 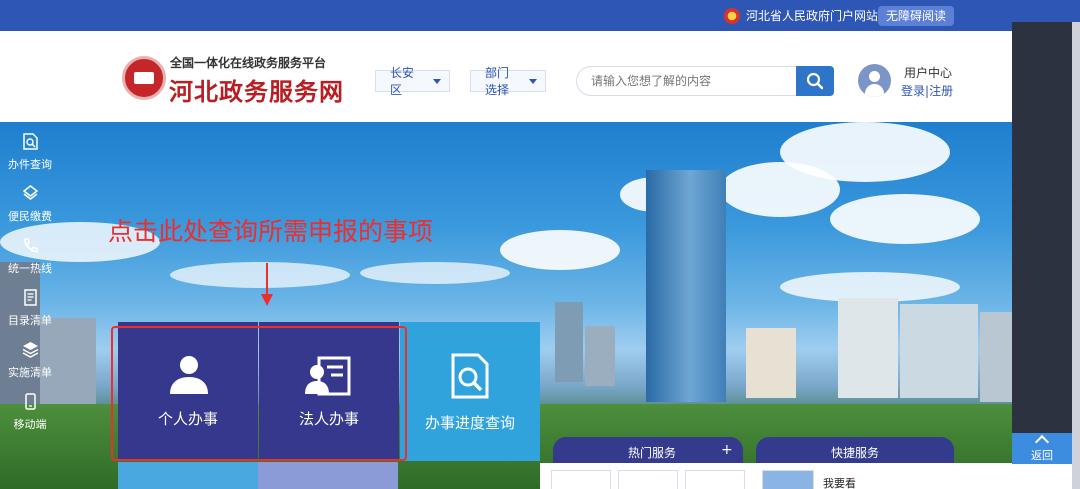 I want to click on sidebar-item-label: 统一热线, so click(x=30, y=268).